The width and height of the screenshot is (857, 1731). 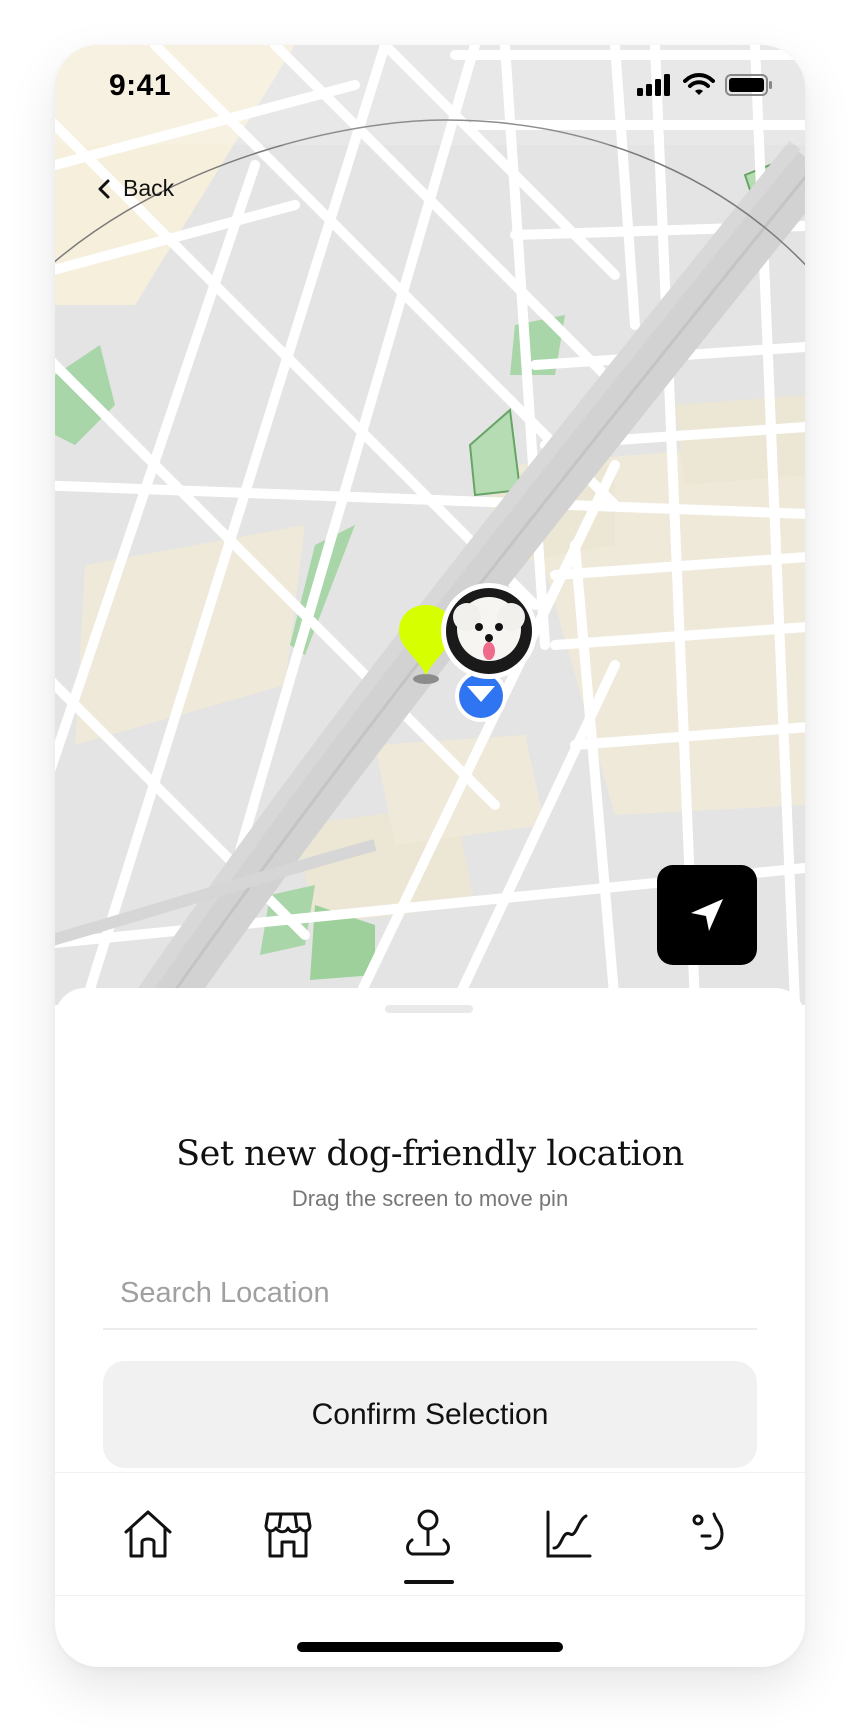 I want to click on sheet-grabber, so click(x=429, y=1009).